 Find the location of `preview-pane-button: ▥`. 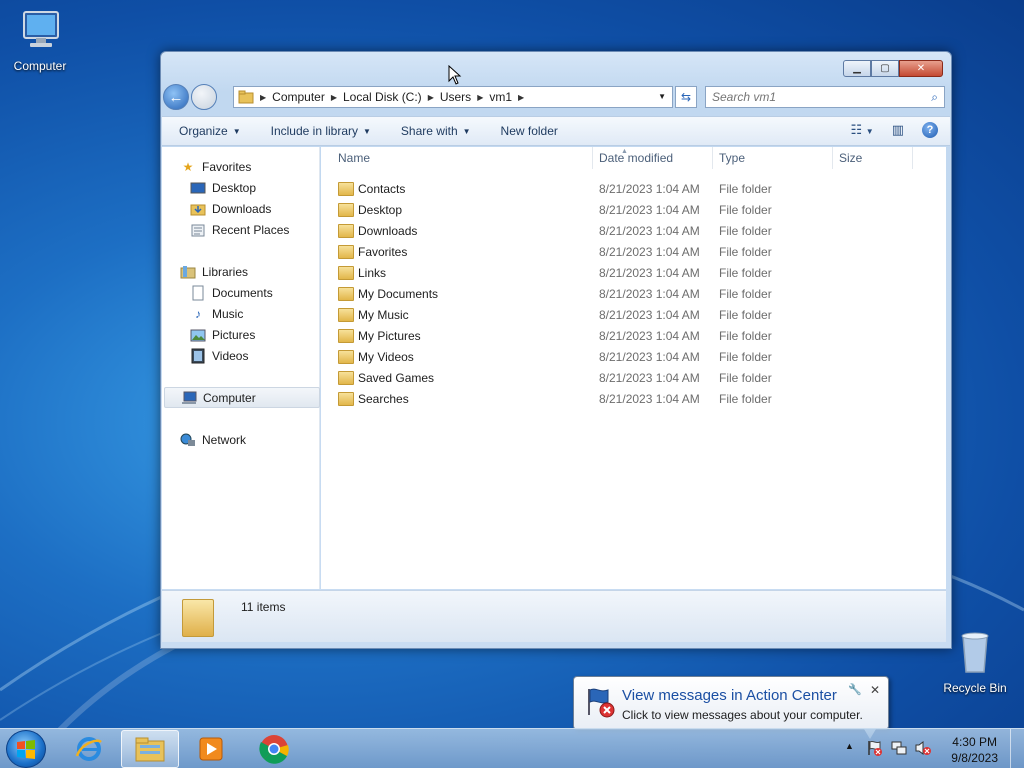

preview-pane-button: ▥ is located at coordinates (898, 130).